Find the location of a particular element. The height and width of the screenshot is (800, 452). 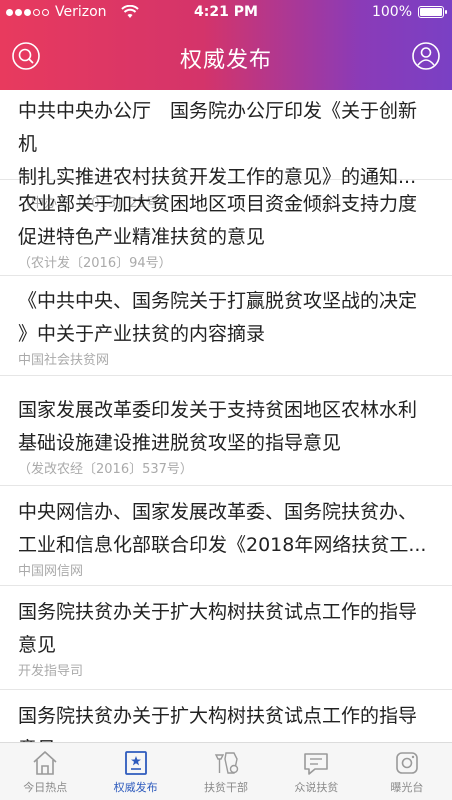

tab-label: 众说扶贫 is located at coordinates (316, 787).